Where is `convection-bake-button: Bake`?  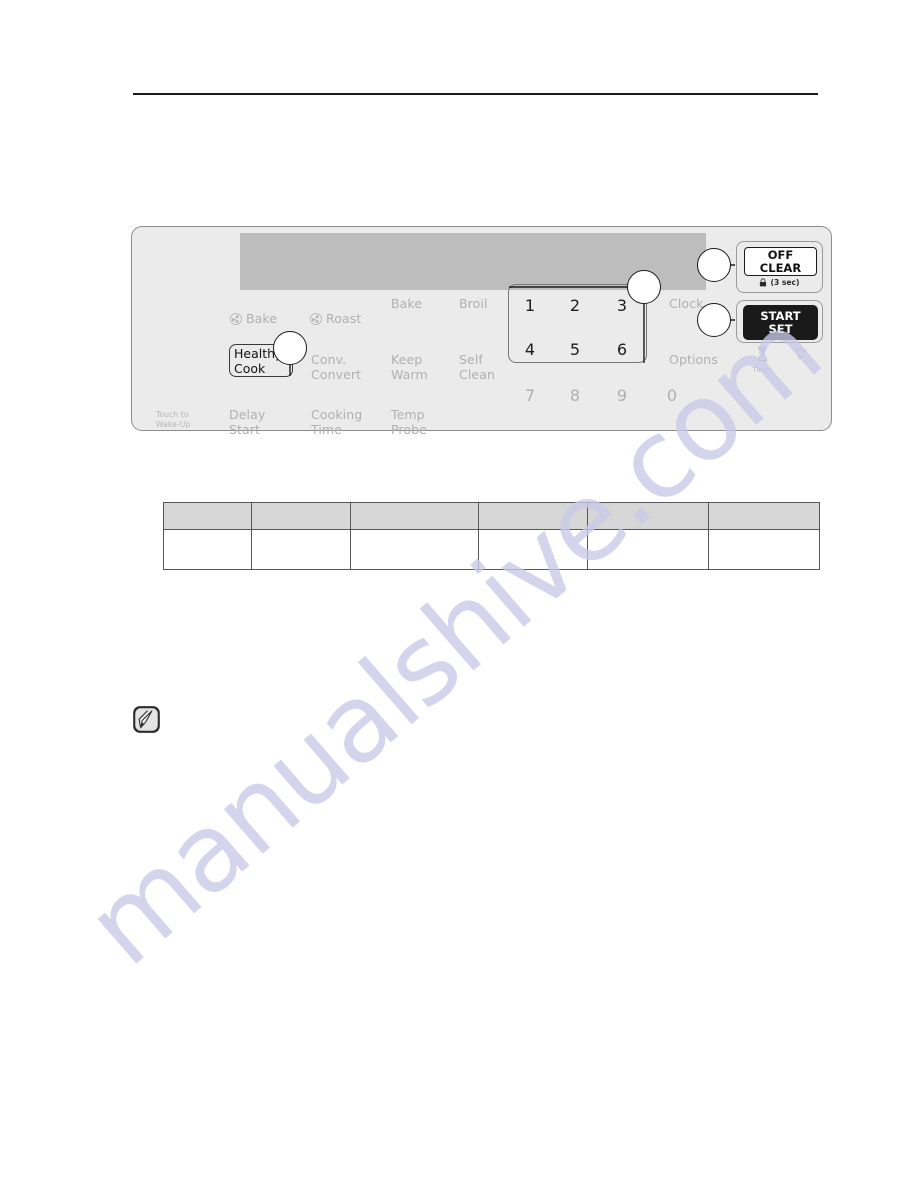
convection-bake-button: Bake is located at coordinates (253, 319).